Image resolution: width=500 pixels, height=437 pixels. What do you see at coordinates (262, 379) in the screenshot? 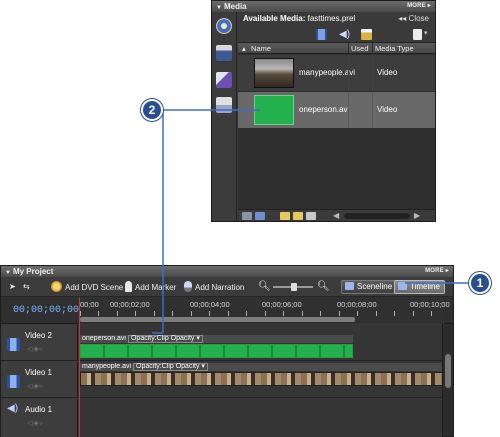
I see `clip-manypeople` at bounding box center [262, 379].